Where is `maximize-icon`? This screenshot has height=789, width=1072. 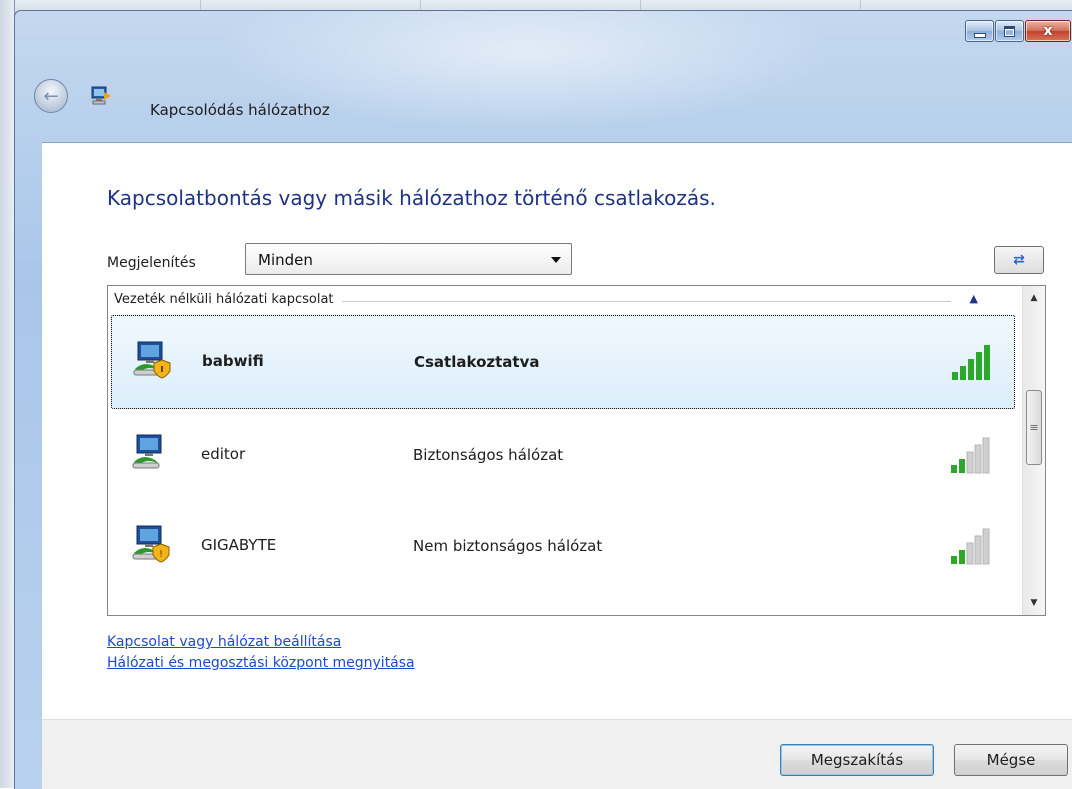 maximize-icon is located at coordinates (1009, 31).